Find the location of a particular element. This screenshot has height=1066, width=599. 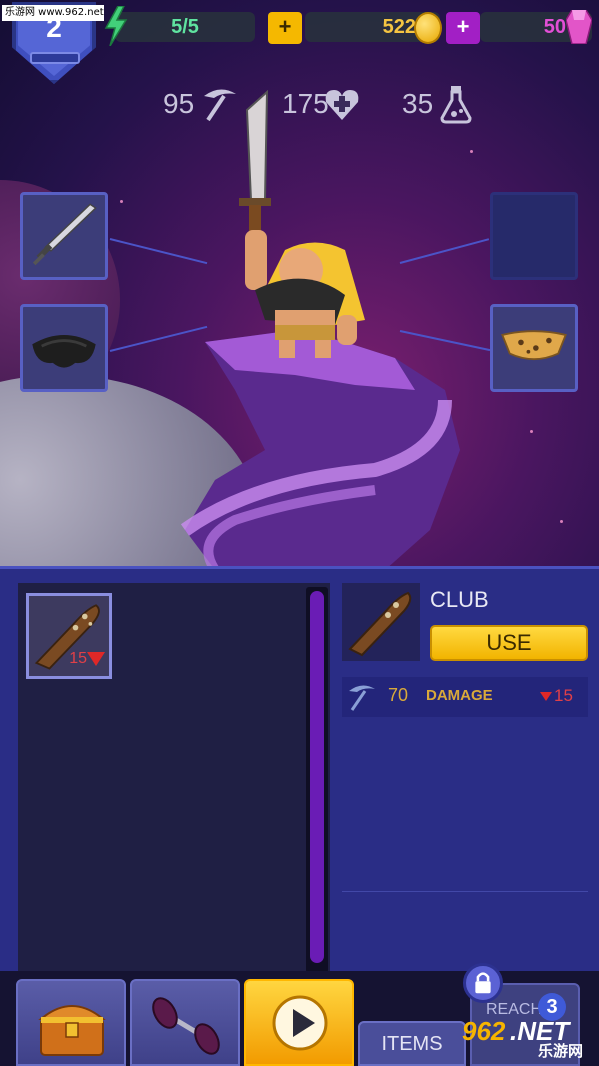

fur-armor-icon is located at coordinates (64, 351).